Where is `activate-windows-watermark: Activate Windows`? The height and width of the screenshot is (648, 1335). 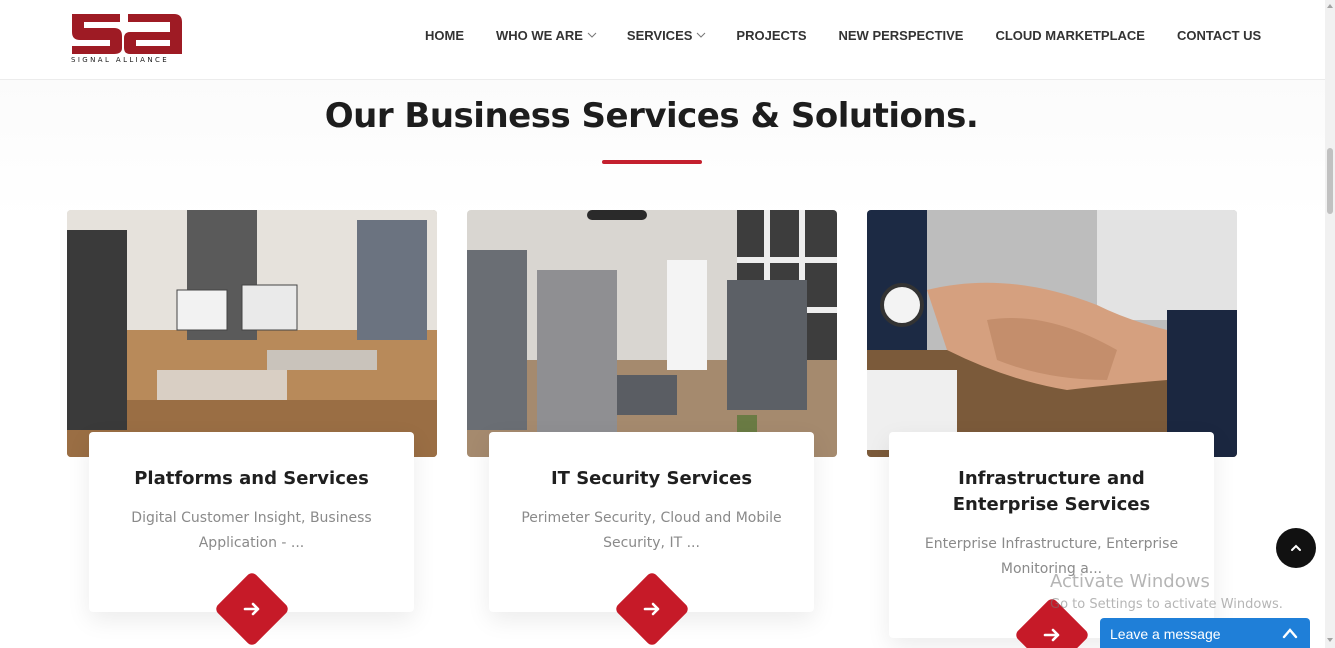 activate-windows-watermark: Activate Windows is located at coordinates (1130, 581).